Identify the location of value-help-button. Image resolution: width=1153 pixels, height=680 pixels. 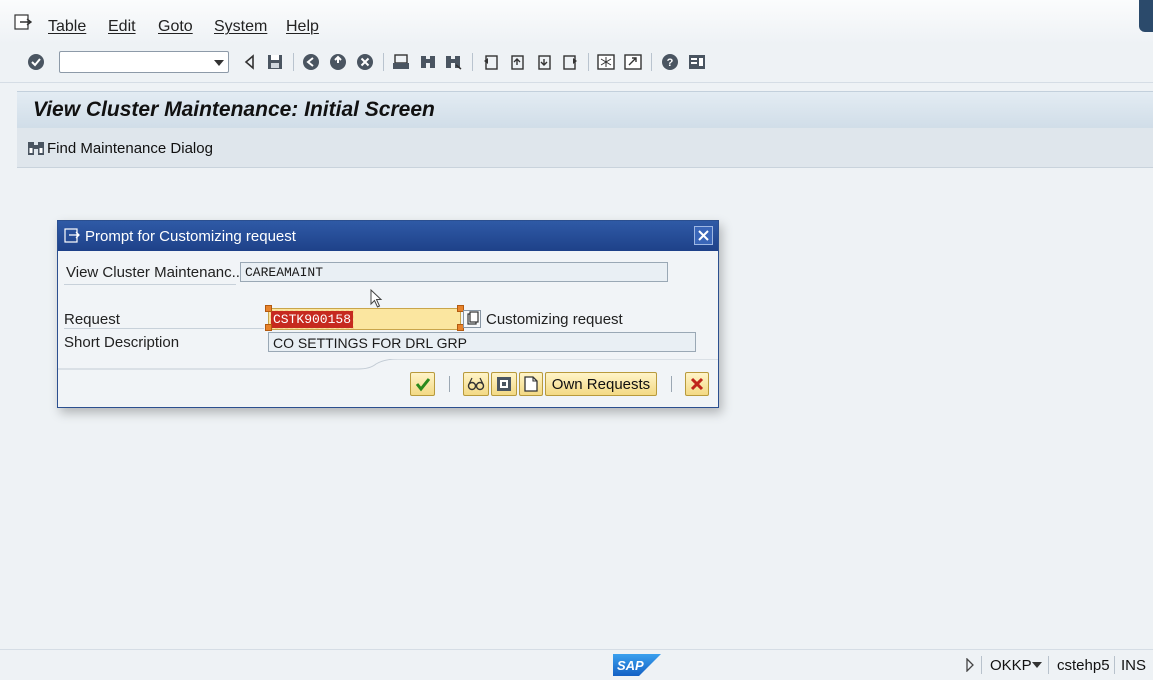
(472, 319).